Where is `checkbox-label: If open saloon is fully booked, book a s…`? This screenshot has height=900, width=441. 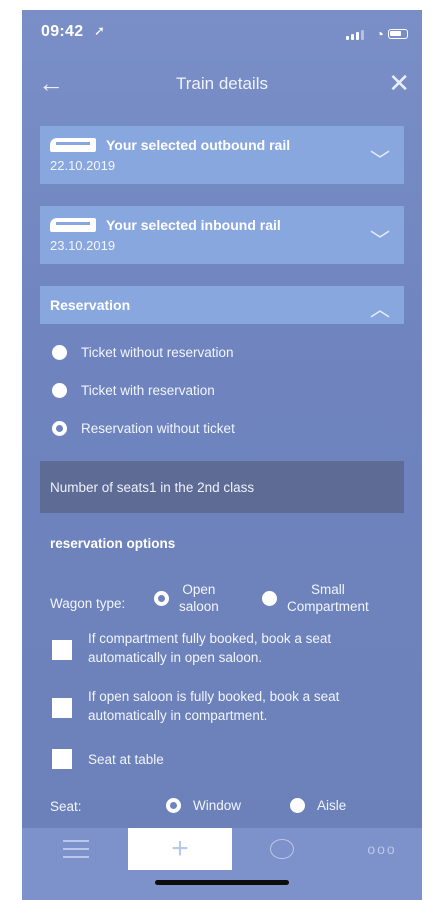 checkbox-label: If open saloon is fully booked, book a s… is located at coordinates (214, 706).